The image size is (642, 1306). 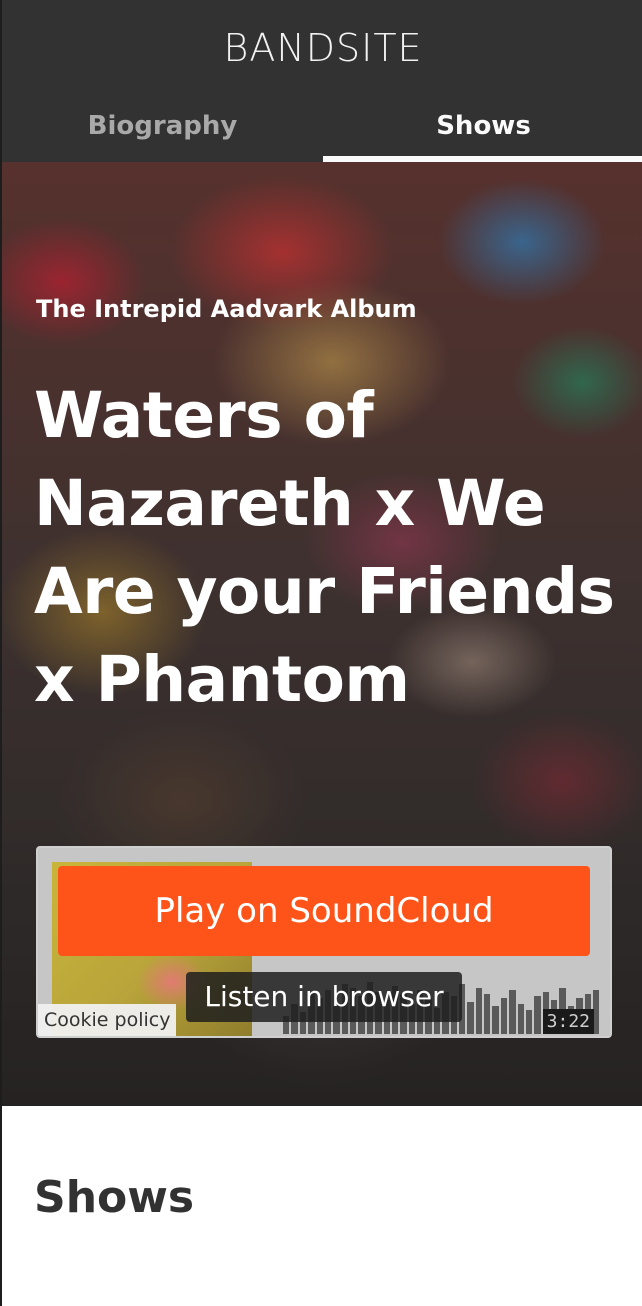 What do you see at coordinates (114, 1197) in the screenshot?
I see `shows-heading: Shows` at bounding box center [114, 1197].